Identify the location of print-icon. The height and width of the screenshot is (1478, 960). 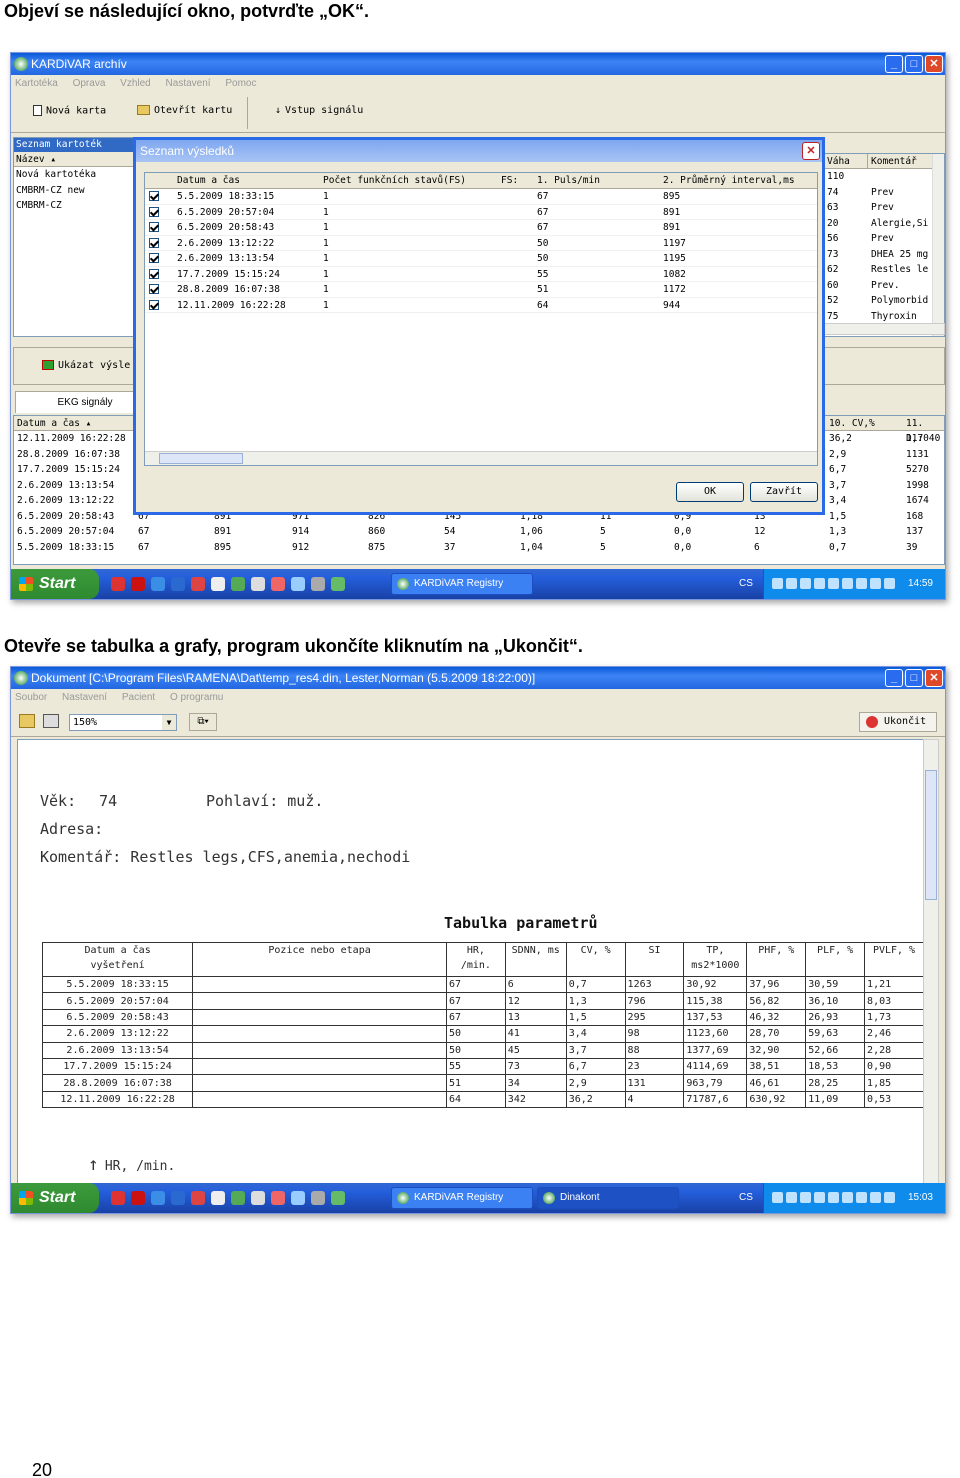
(51, 721).